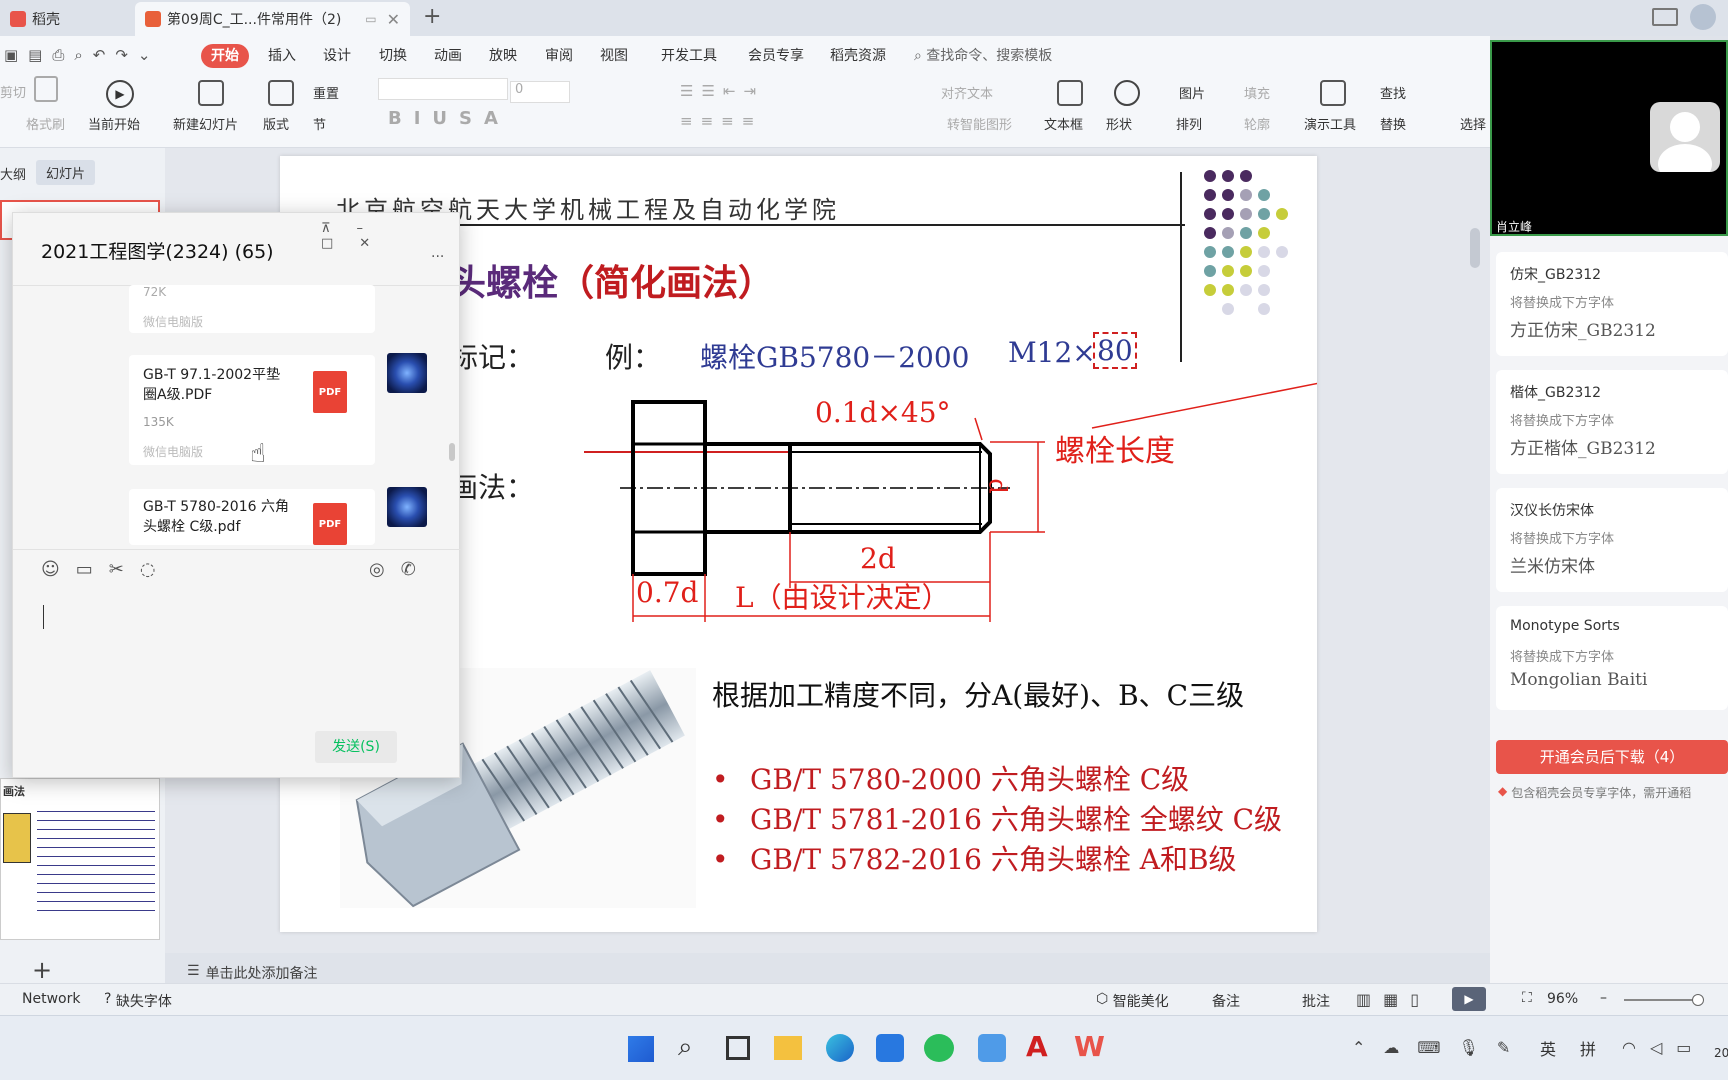 This screenshot has height=1080, width=1728. Describe the element at coordinates (252, 973) in the screenshot. I see `notes-placeholder: ☰ 单击此处添加备注` at that location.